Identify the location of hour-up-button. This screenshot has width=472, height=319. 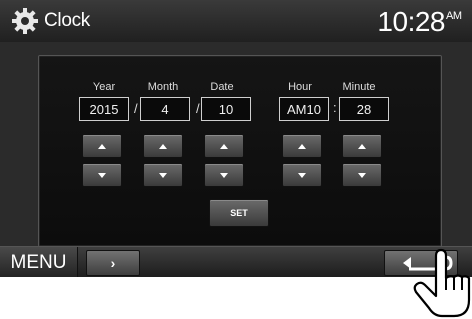
(302, 146).